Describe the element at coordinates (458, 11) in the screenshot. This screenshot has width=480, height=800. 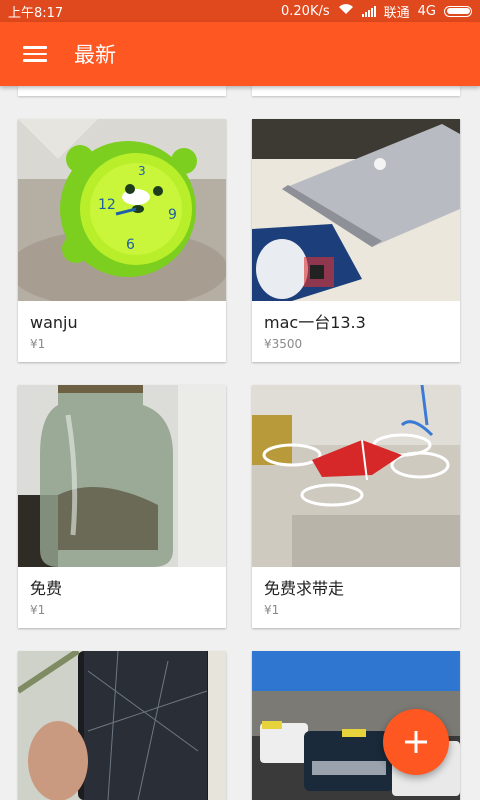
I see `battery-icon` at that location.